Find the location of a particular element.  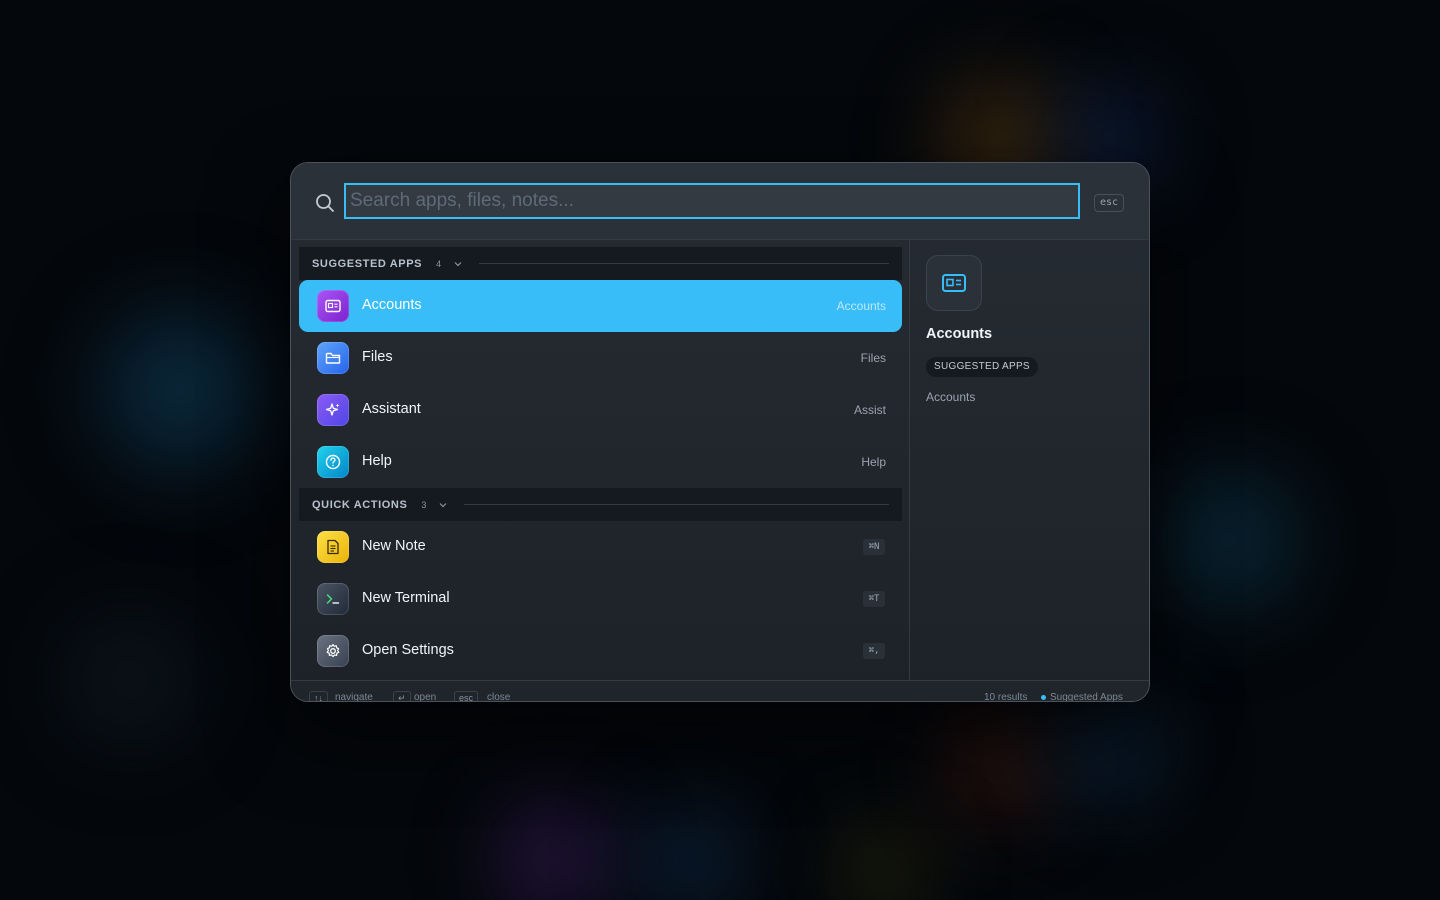

list-item-open-settings: Open Settings ⌘, is located at coordinates (600, 651).